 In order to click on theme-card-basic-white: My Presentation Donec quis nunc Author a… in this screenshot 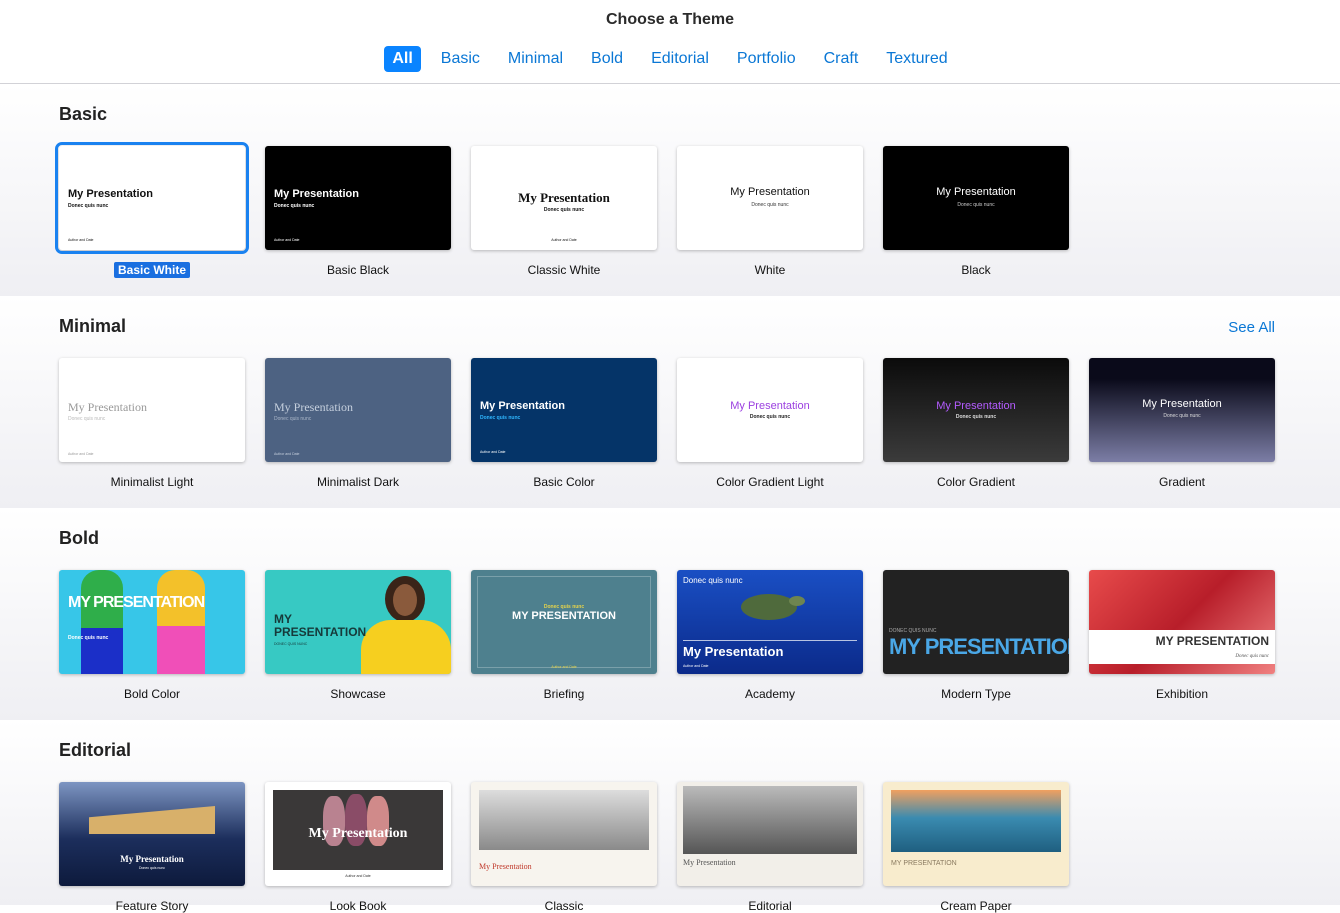, I will do `click(152, 210)`.